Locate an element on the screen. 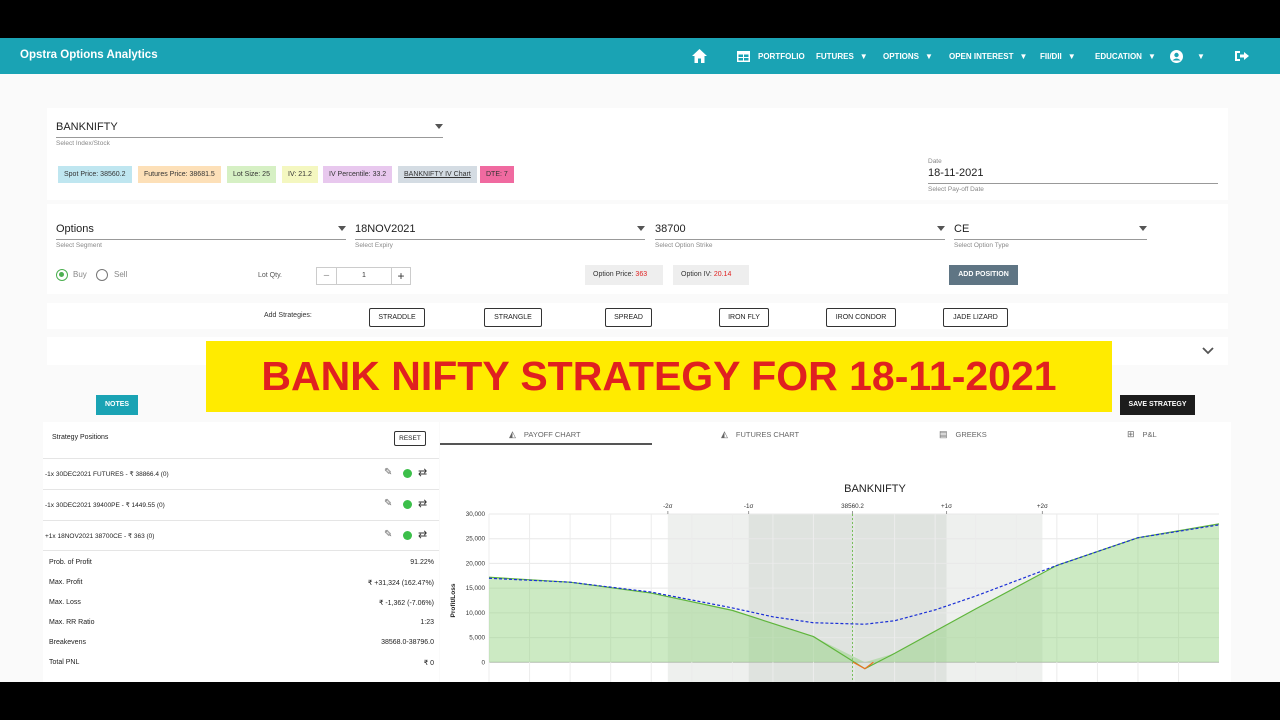 The image size is (1280, 720). expiry-value: 18NOV2021 is located at coordinates (385, 229).